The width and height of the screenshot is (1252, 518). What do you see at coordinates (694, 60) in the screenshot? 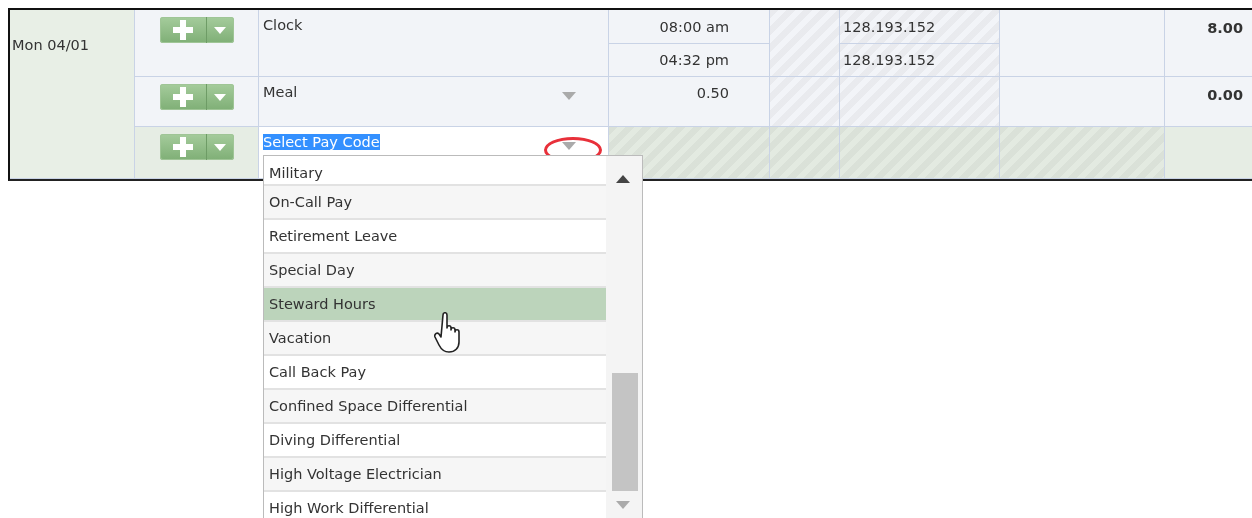
I see `clock-time: 04:32 pm` at bounding box center [694, 60].